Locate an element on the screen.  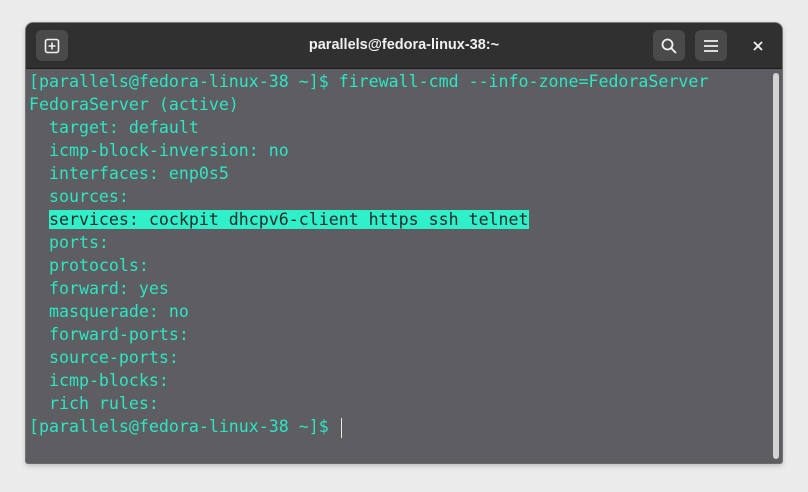
new-tab-icon is located at coordinates (52, 45).